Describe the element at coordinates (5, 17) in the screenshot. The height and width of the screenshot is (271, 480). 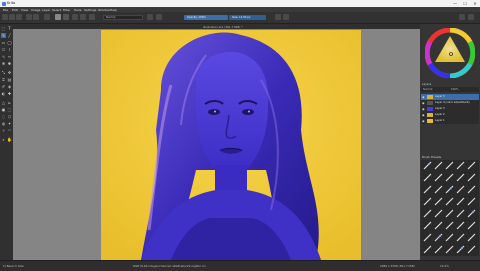
I see `new-document-icon` at that location.